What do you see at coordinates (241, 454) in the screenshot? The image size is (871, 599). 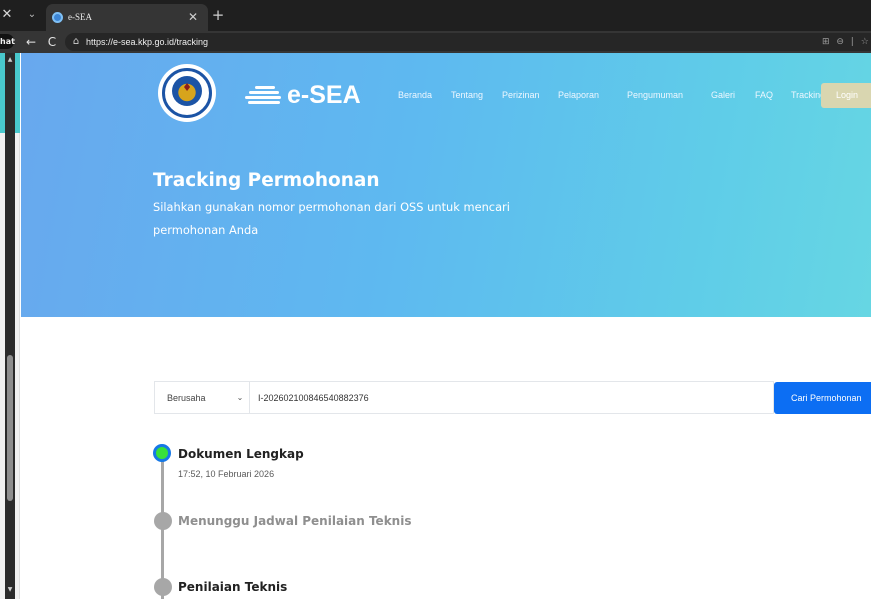 I see `timeline-step-title: Dokumen Lengkap` at bounding box center [241, 454].